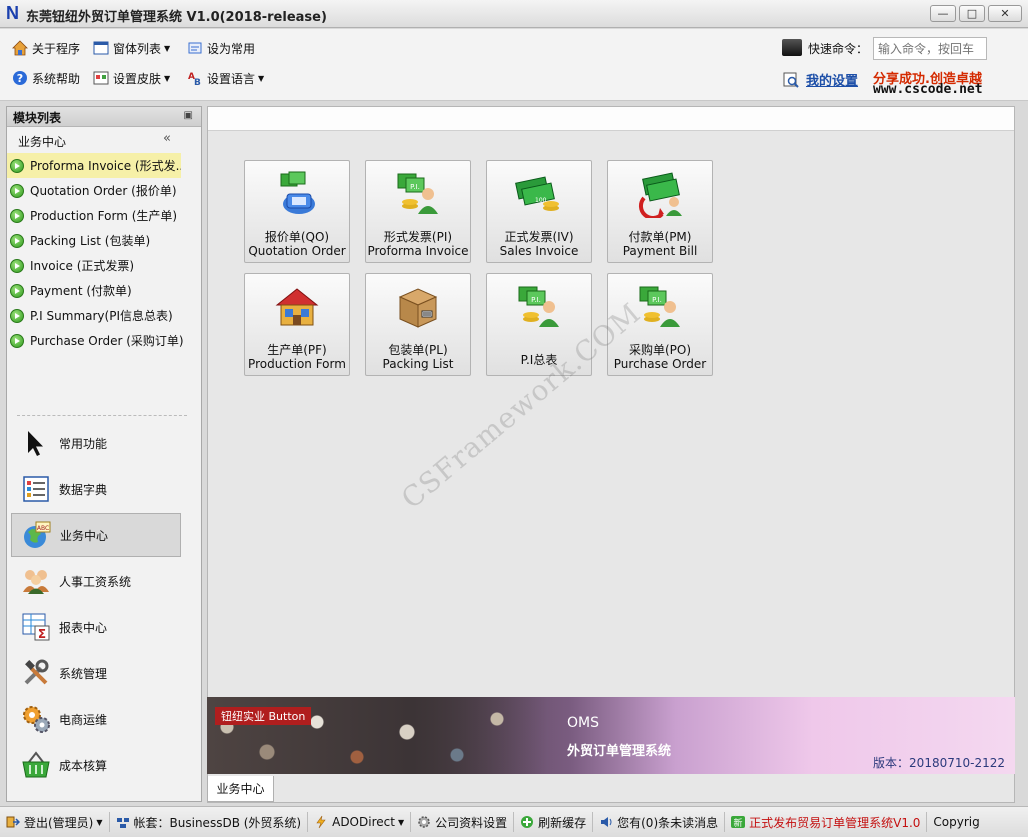  I want to click on company-settings-label: 公司资料设置, so click(471, 822).